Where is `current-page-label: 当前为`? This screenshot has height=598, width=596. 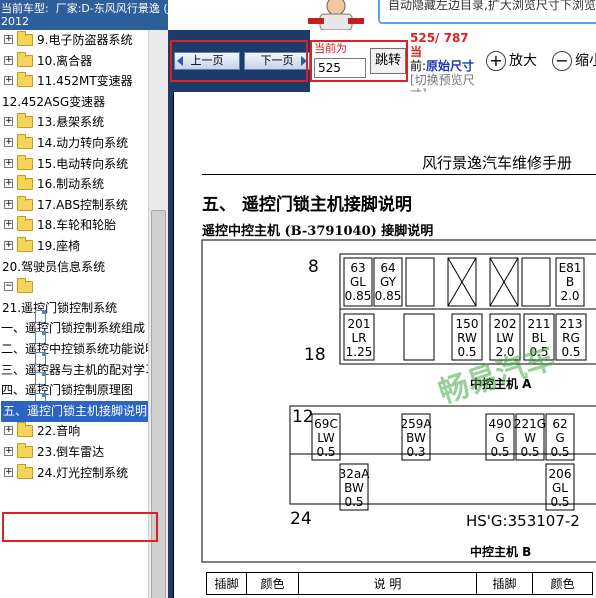 current-page-label: 当前为 is located at coordinates (330, 48).